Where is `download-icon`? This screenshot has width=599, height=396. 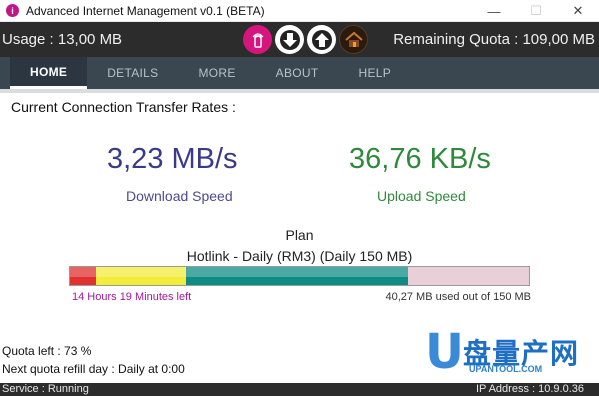 download-icon is located at coordinates (289, 39).